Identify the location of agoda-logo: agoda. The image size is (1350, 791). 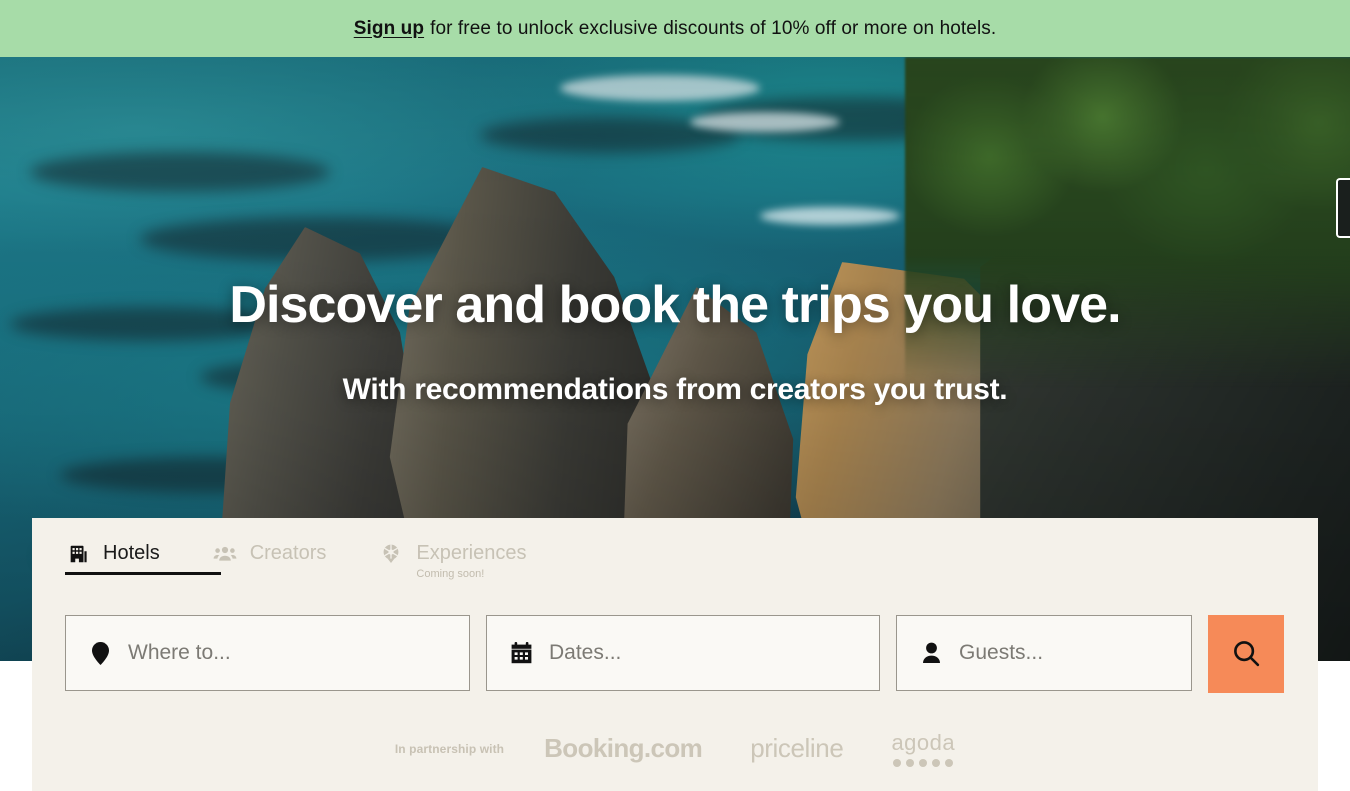
(923, 748).